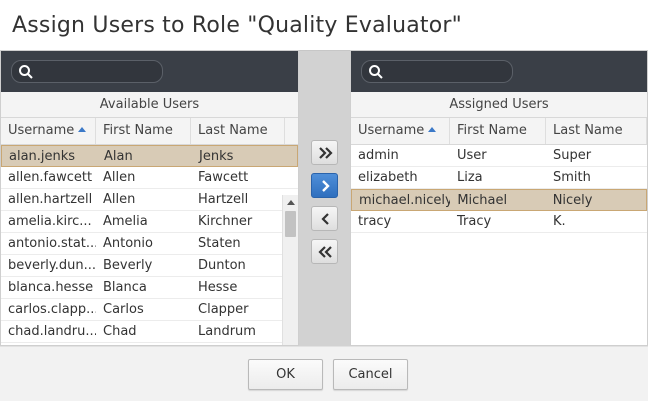 The width and height of the screenshot is (648, 401). What do you see at coordinates (499, 178) in the screenshot?
I see `table-row: elizabeth Liza Smith` at bounding box center [499, 178].